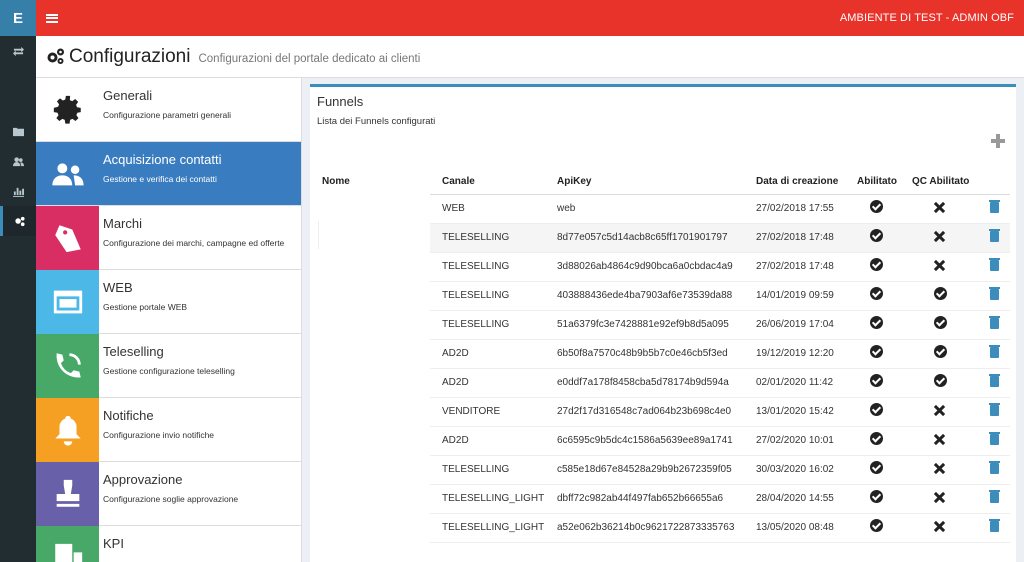  What do you see at coordinates (67, 110) in the screenshot?
I see `gear-icon` at bounding box center [67, 110].